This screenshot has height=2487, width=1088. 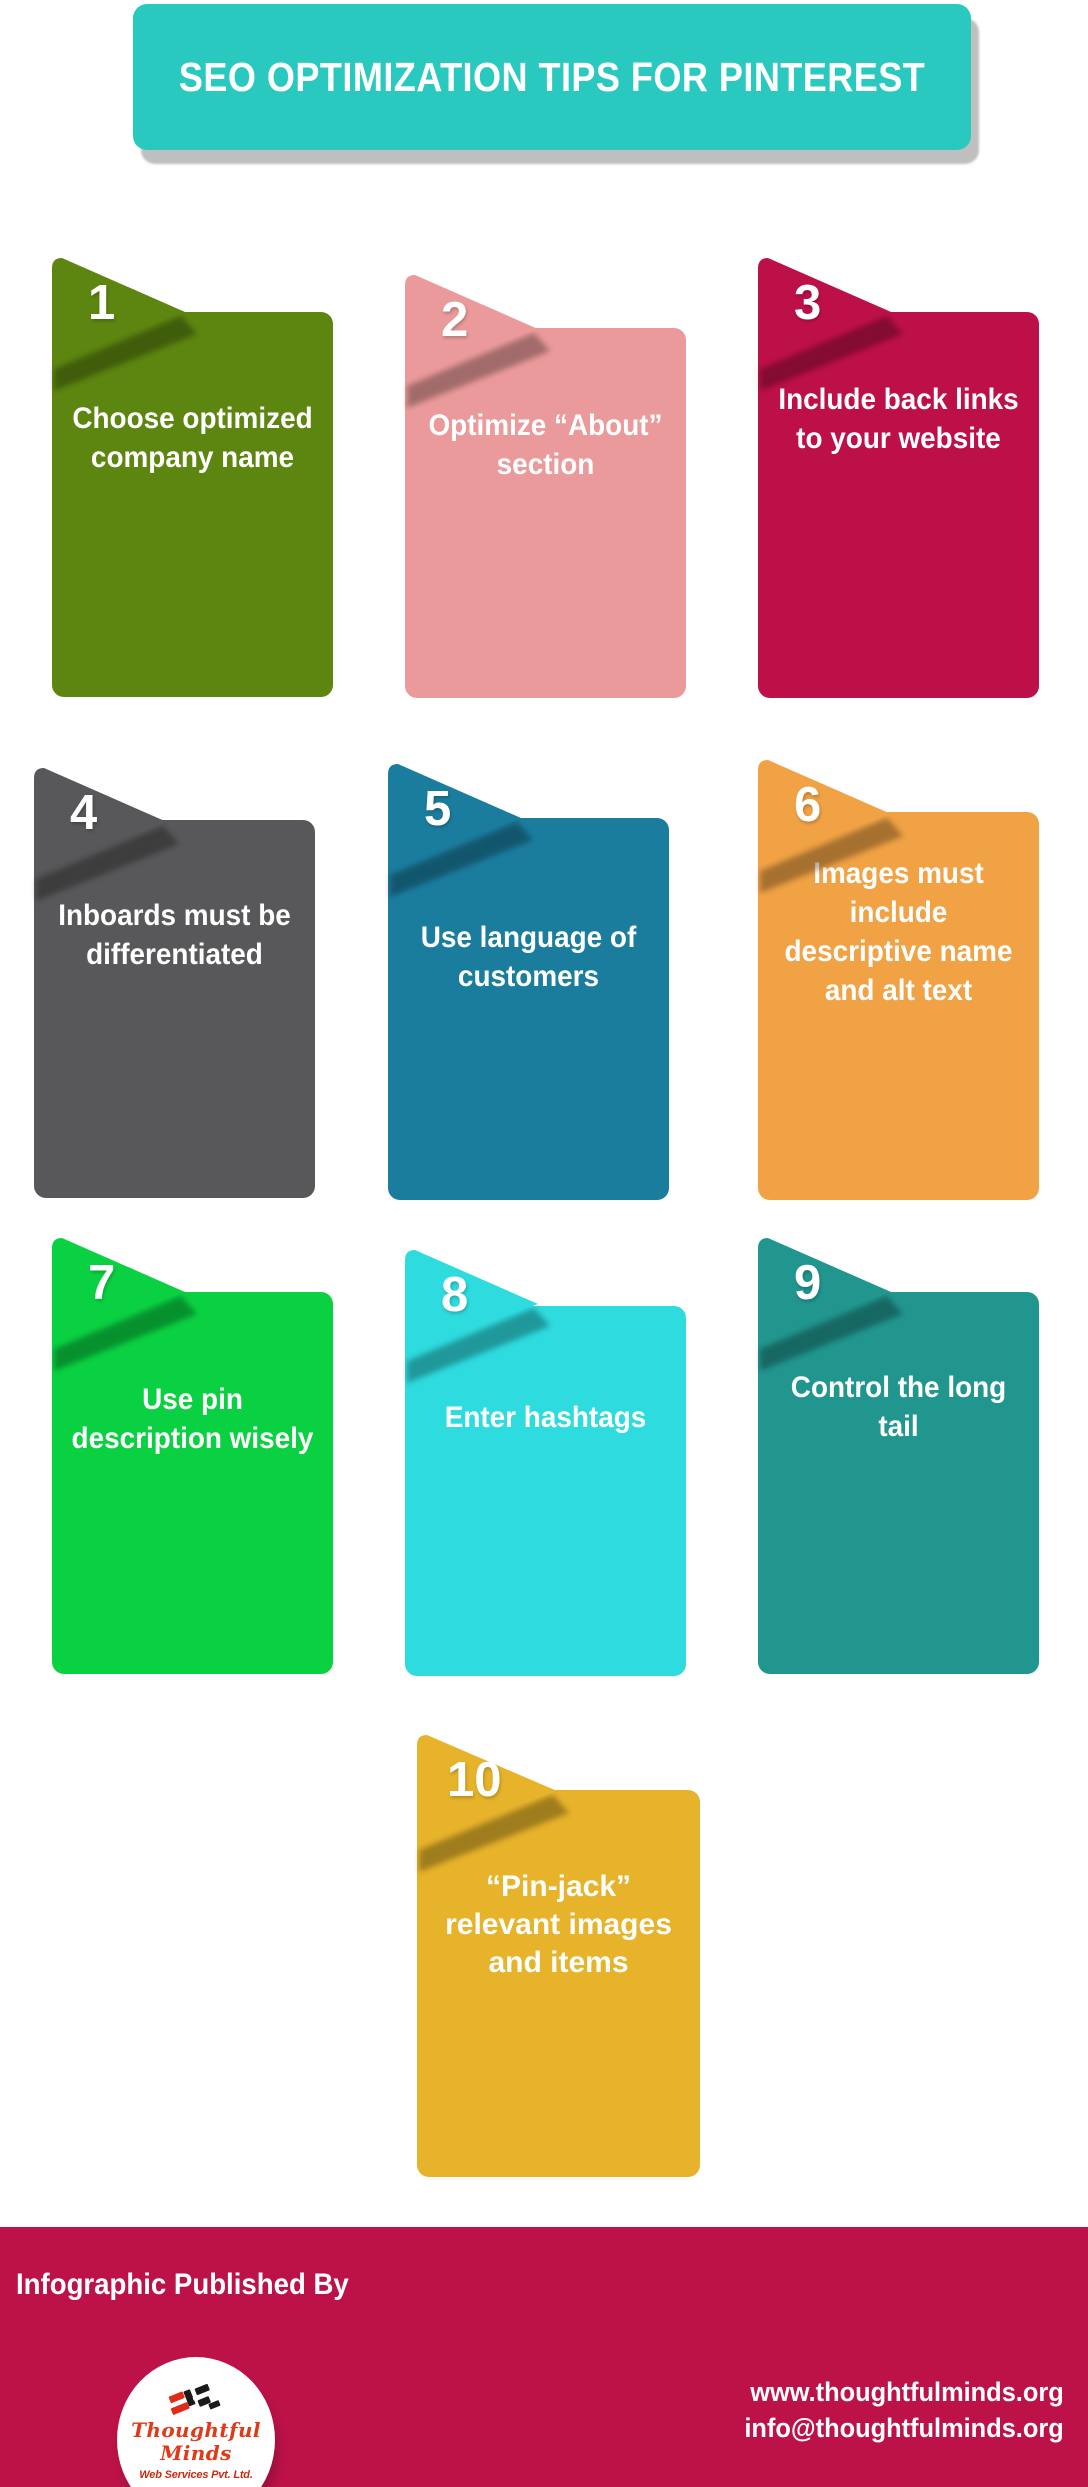 I want to click on tip-card-flag: 7, so click(x=124, y=1304).